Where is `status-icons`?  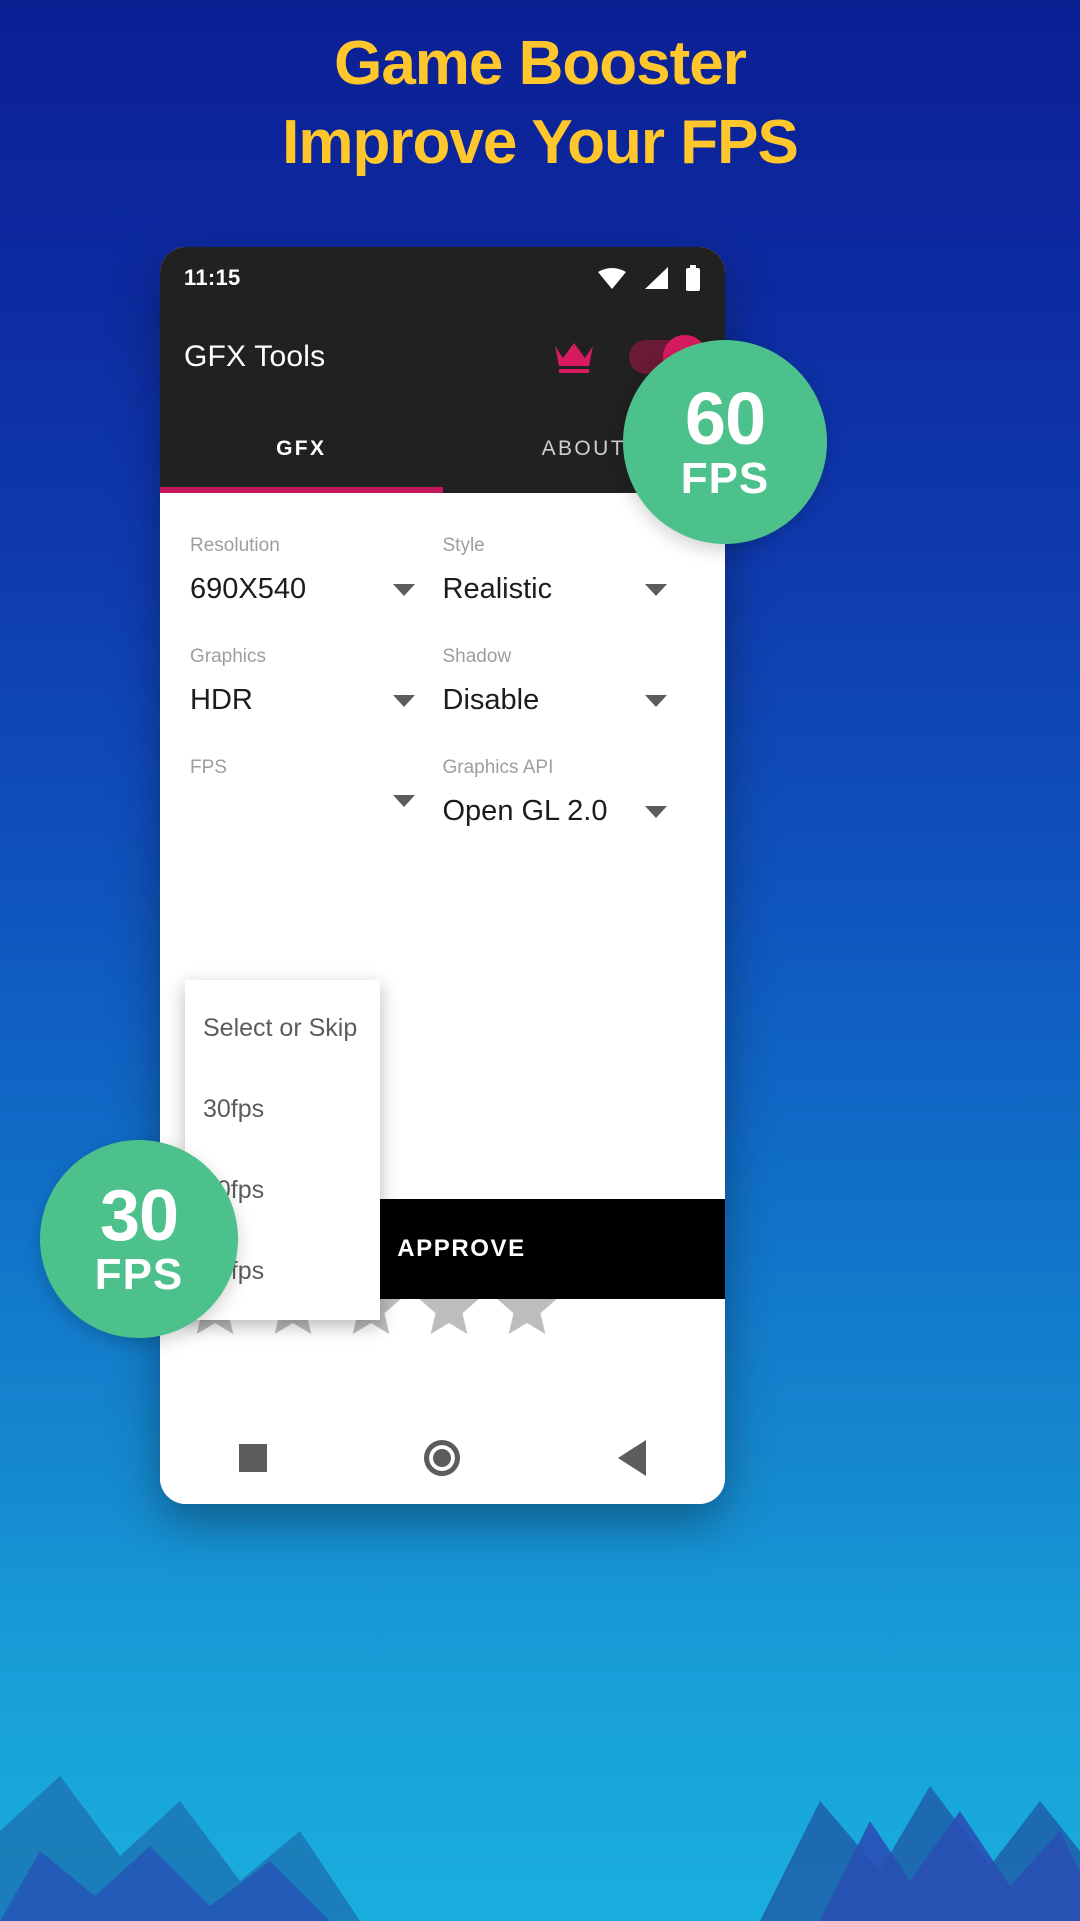 status-icons is located at coordinates (649, 278).